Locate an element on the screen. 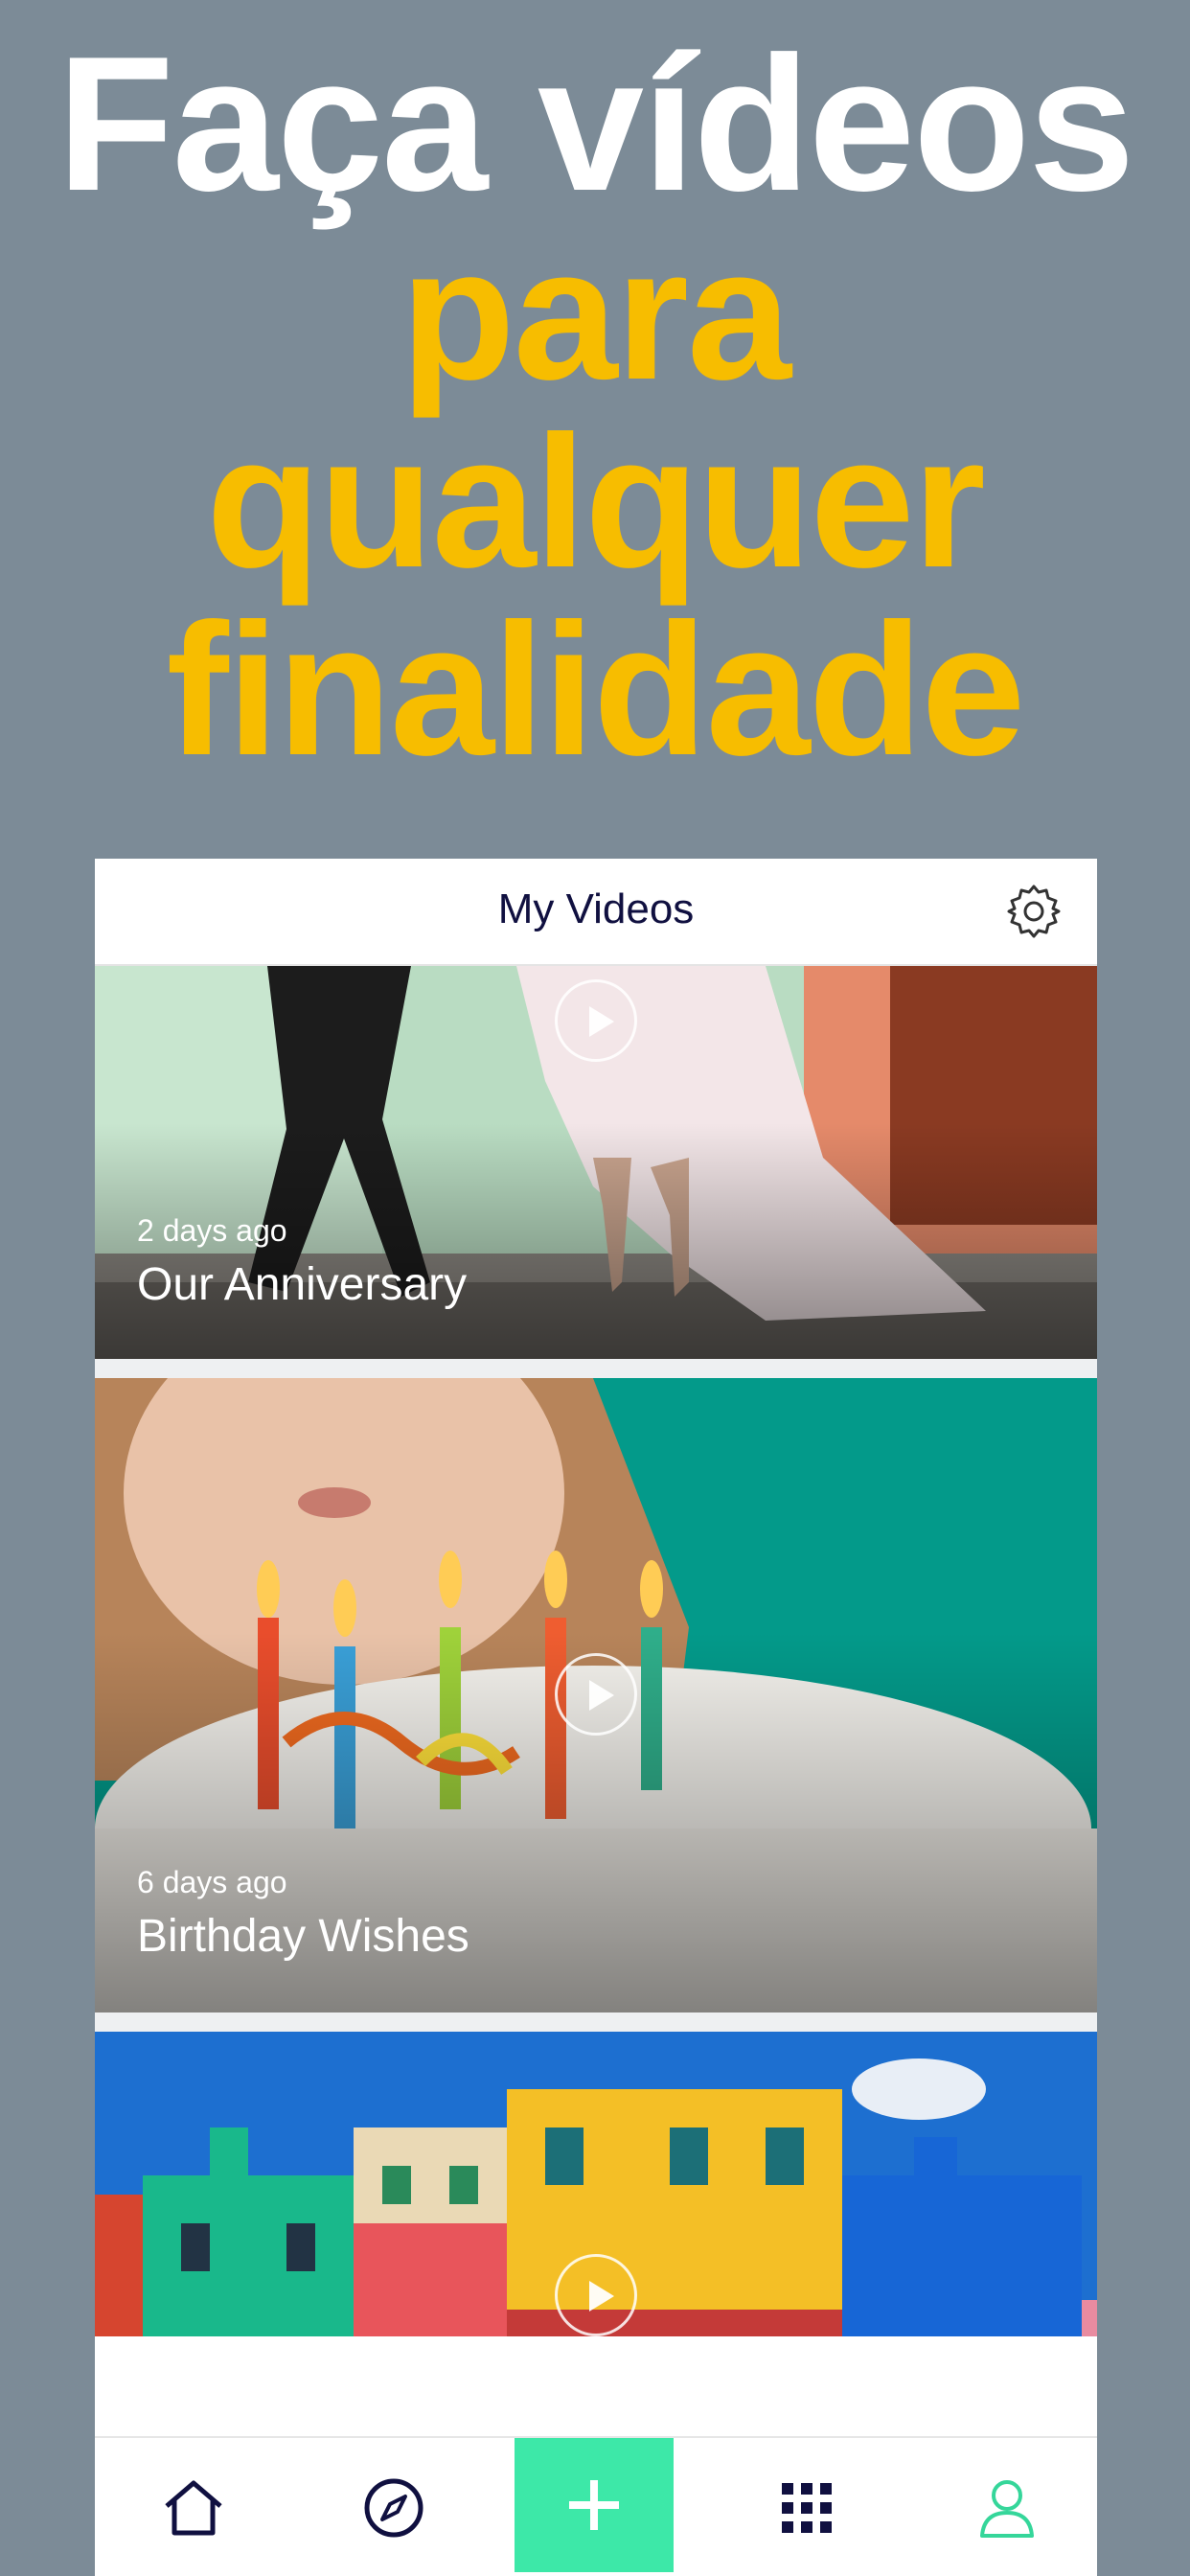 This screenshot has height=2576, width=1190. gear-icon is located at coordinates (1034, 911).